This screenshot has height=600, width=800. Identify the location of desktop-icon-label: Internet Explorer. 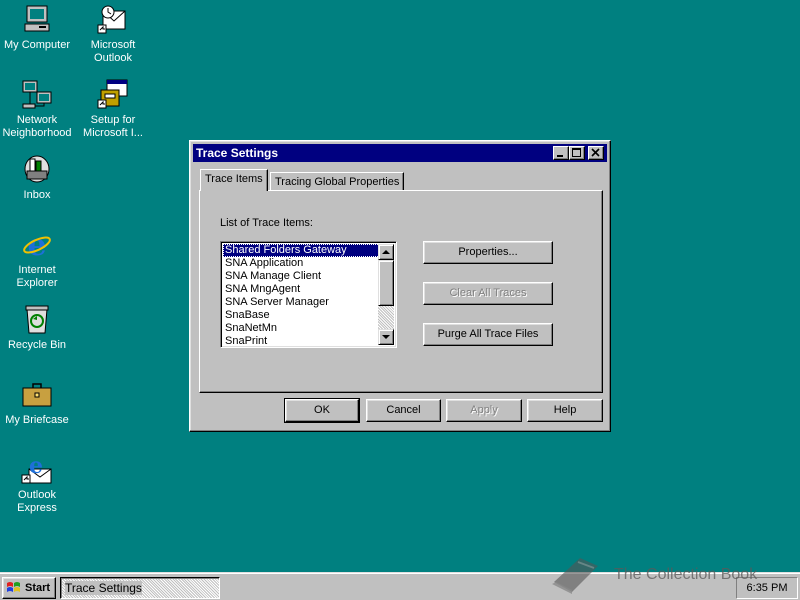
(37, 276).